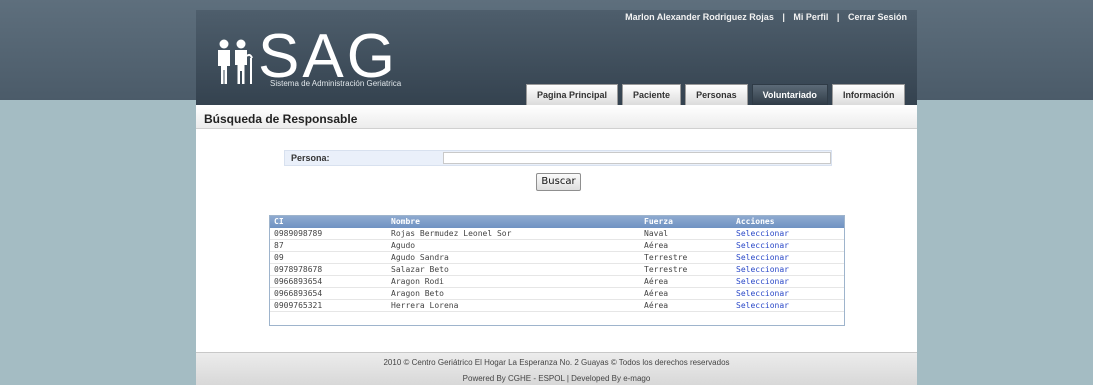 This screenshot has width=1093, height=385. Describe the element at coordinates (572, 94) in the screenshot. I see `tab-pagina-principal: Pagina Principal` at that location.